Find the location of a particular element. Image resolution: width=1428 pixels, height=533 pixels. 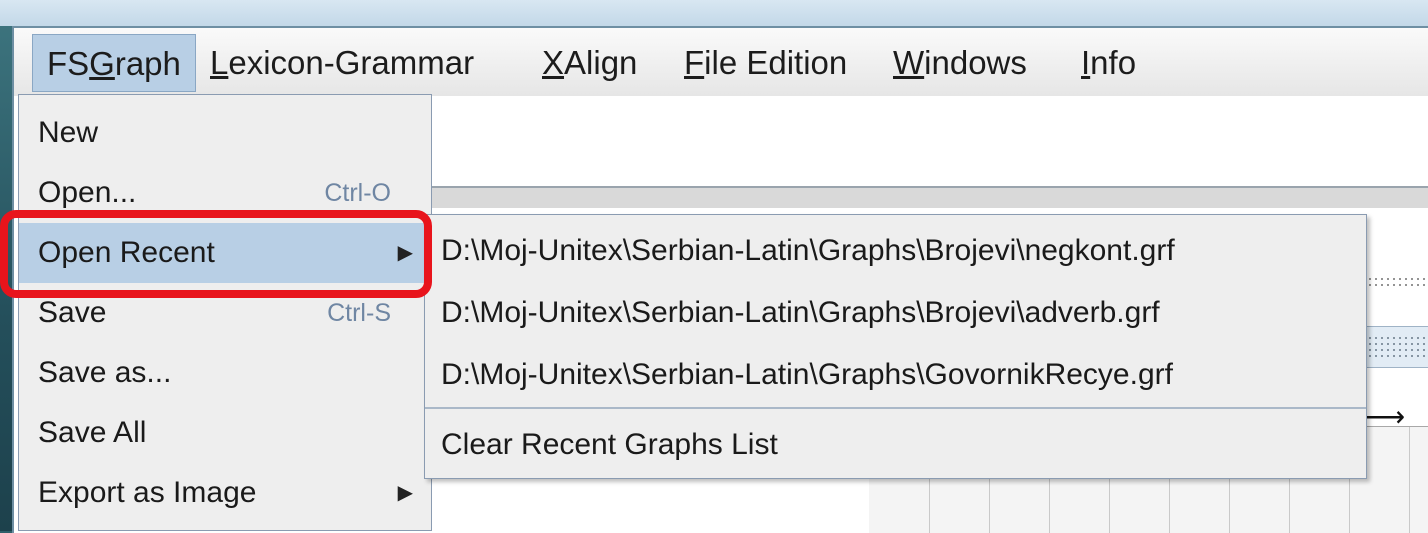

menu-xalign: XAlign is located at coordinates (589, 63).